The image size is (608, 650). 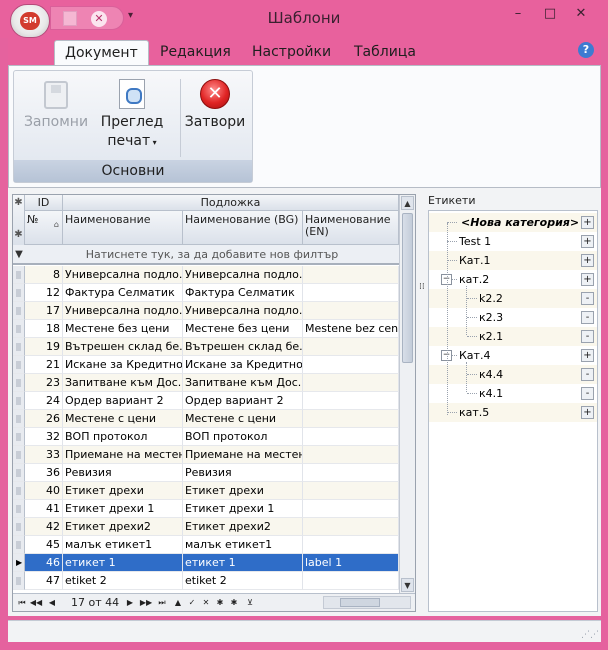 What do you see at coordinates (44, 581) in the screenshot?
I see `cell-no: 47` at bounding box center [44, 581].